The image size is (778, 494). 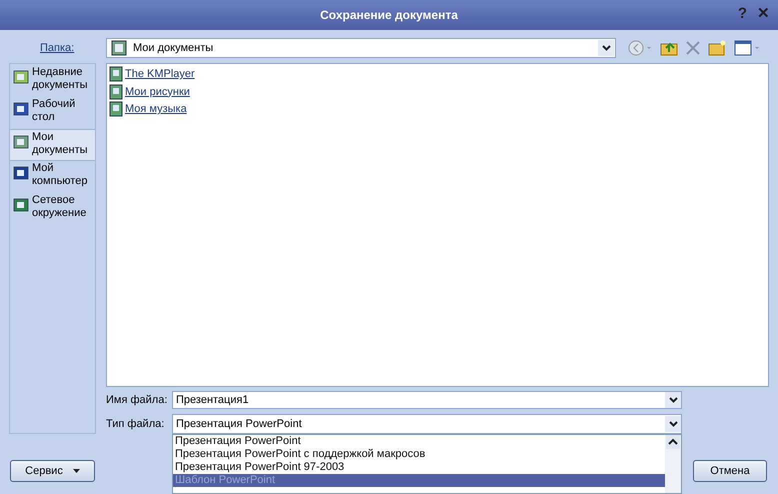 I want to click on folder-documents-icon, so click(x=21, y=142).